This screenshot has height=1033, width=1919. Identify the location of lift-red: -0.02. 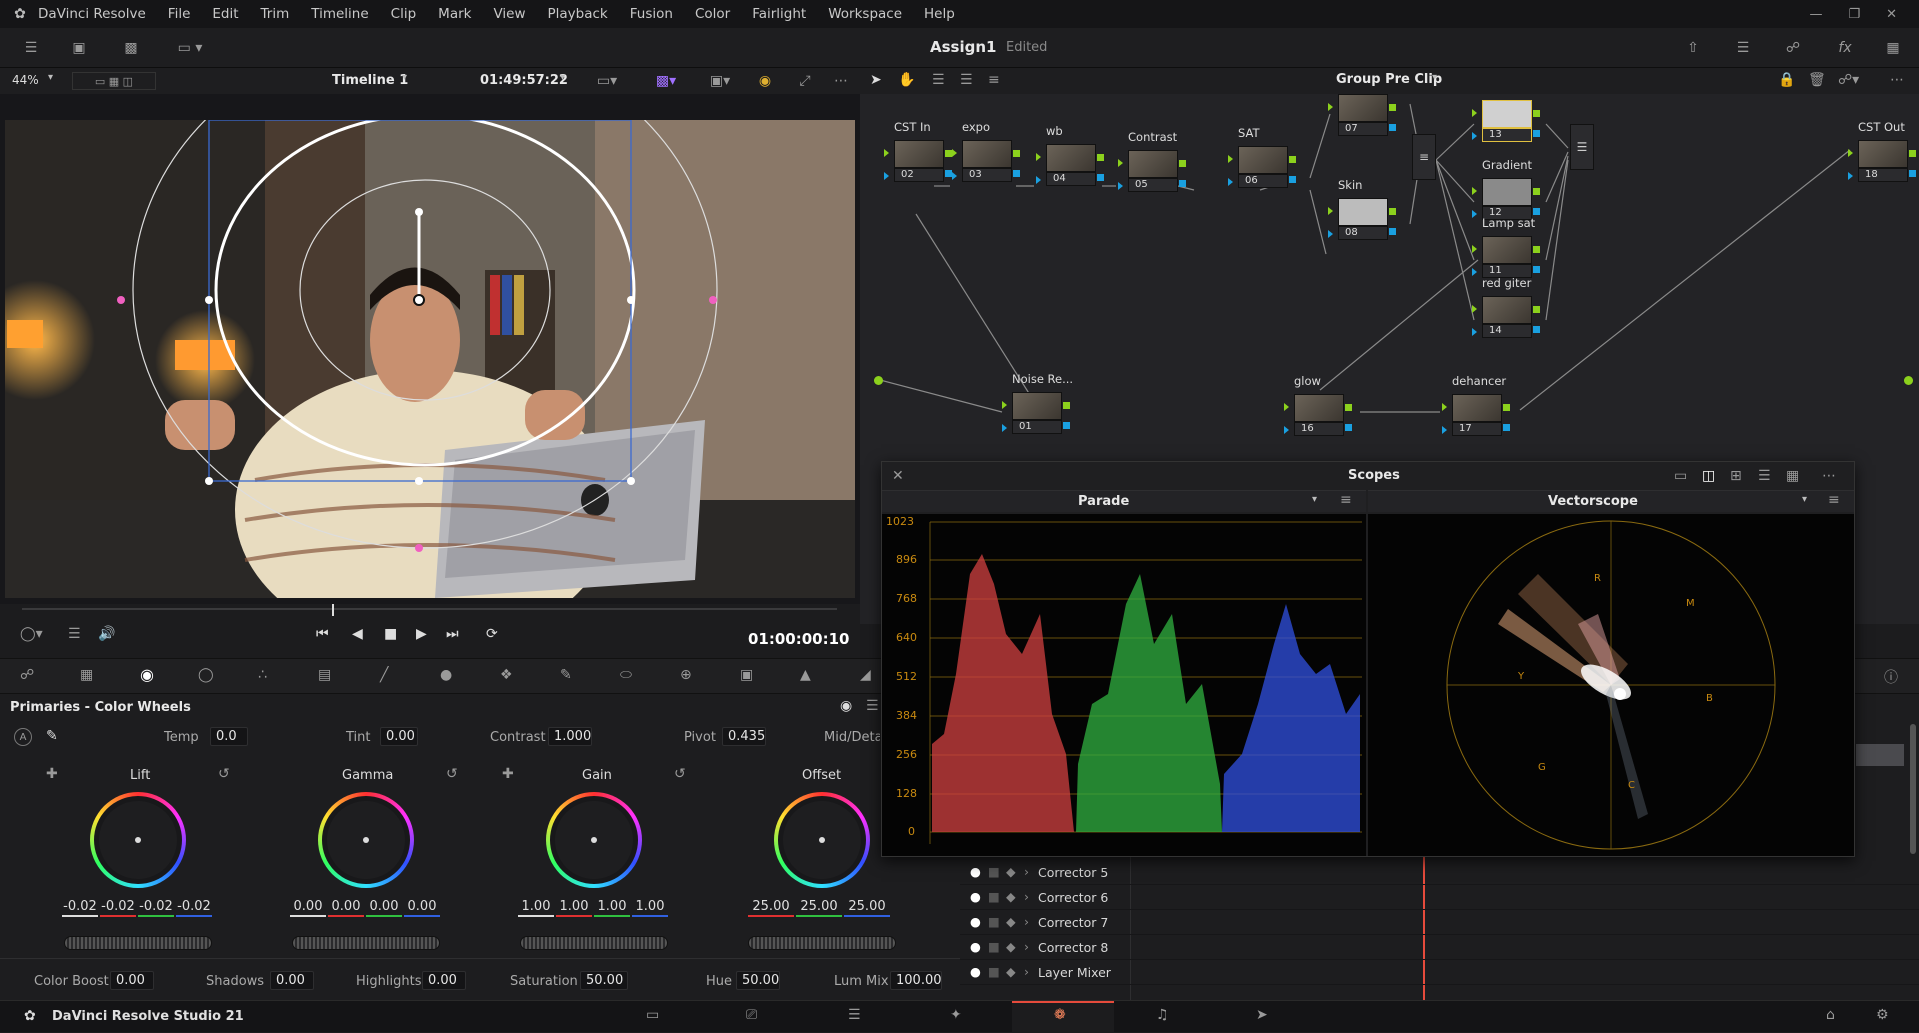
(118, 908).